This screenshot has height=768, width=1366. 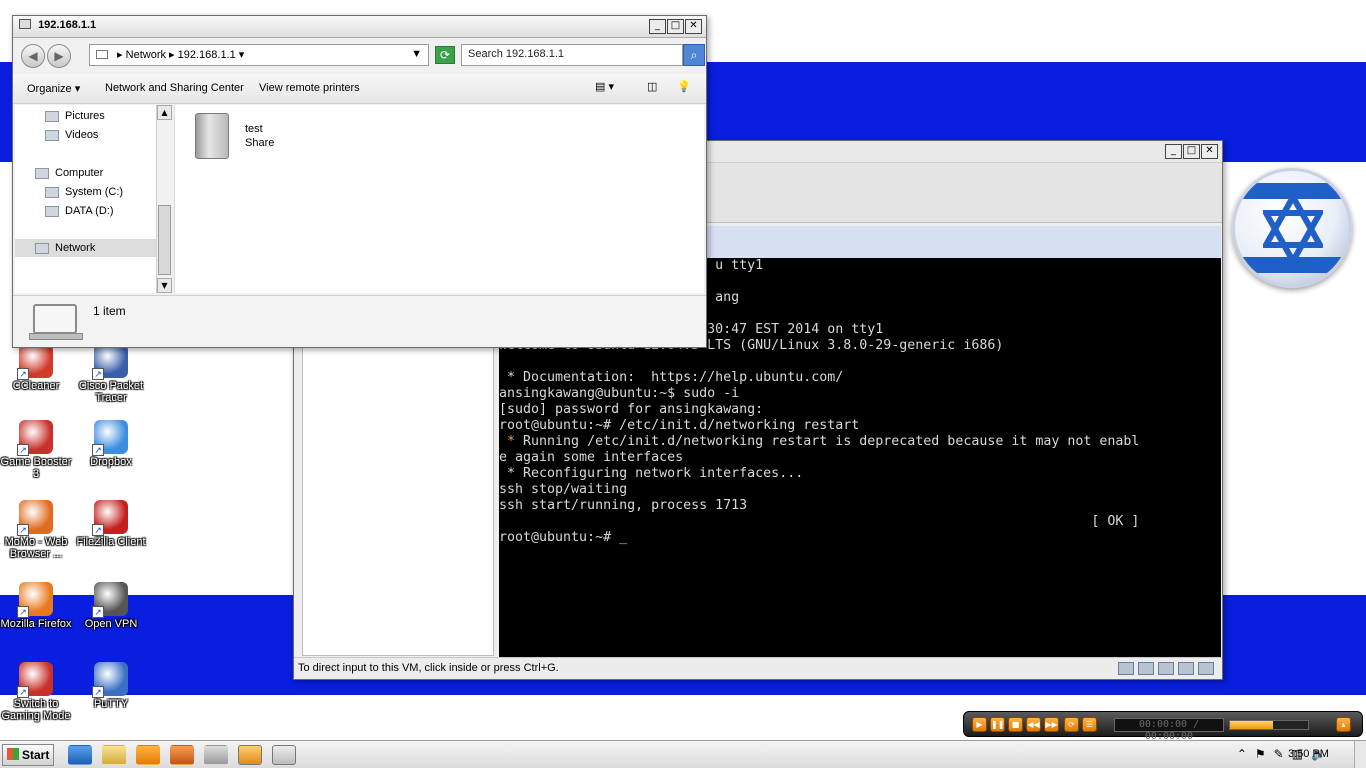 I want to click on message-icon, so click(x=1206, y=668).